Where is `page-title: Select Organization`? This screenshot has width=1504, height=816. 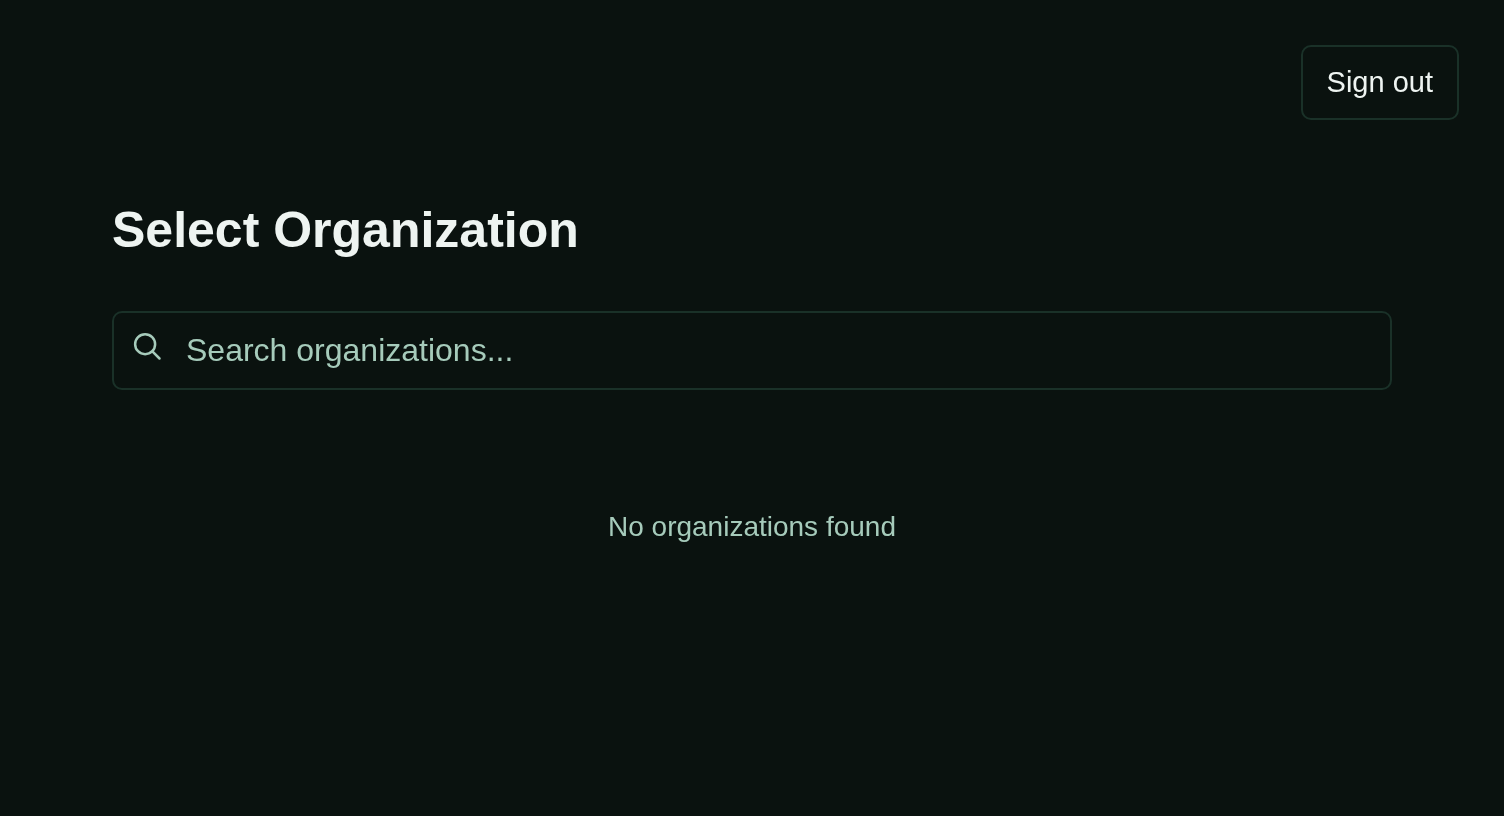 page-title: Select Organization is located at coordinates (345, 230).